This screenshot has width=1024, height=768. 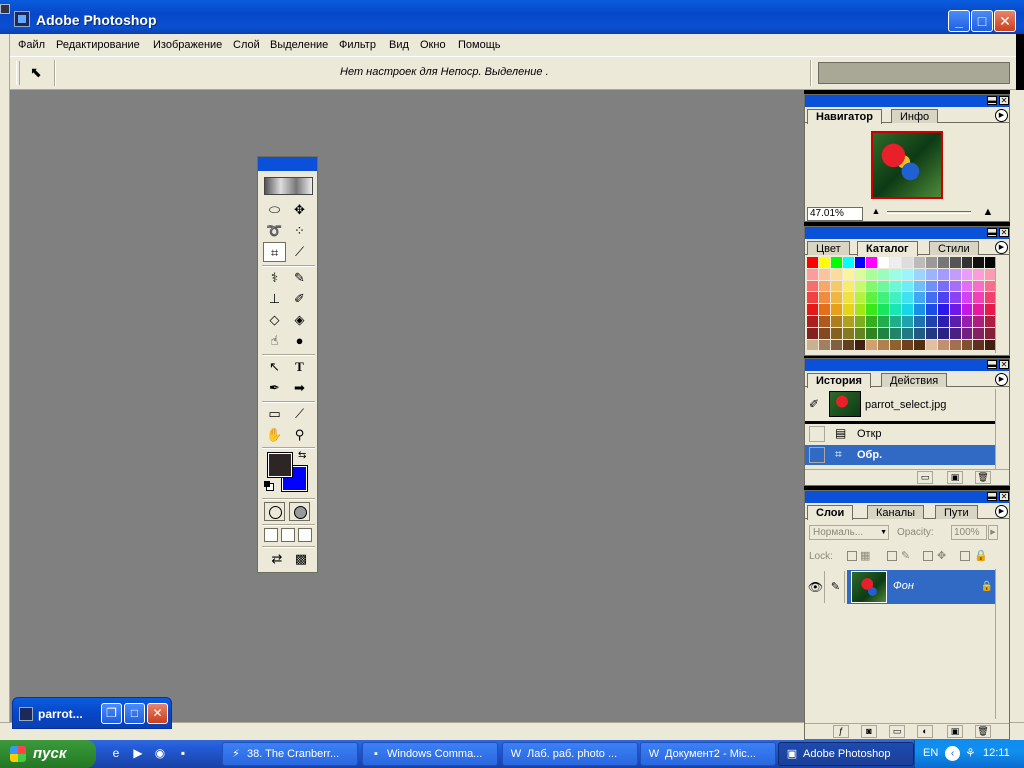 I want to click on new-snapshot-icon: ▣, so click(x=955, y=477).